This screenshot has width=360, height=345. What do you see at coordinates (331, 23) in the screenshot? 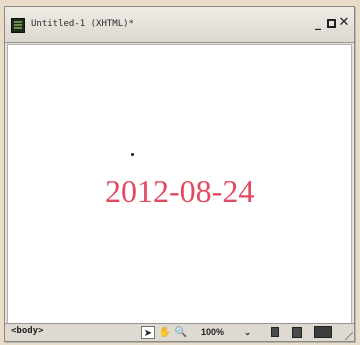
I see `maximize-button` at bounding box center [331, 23].